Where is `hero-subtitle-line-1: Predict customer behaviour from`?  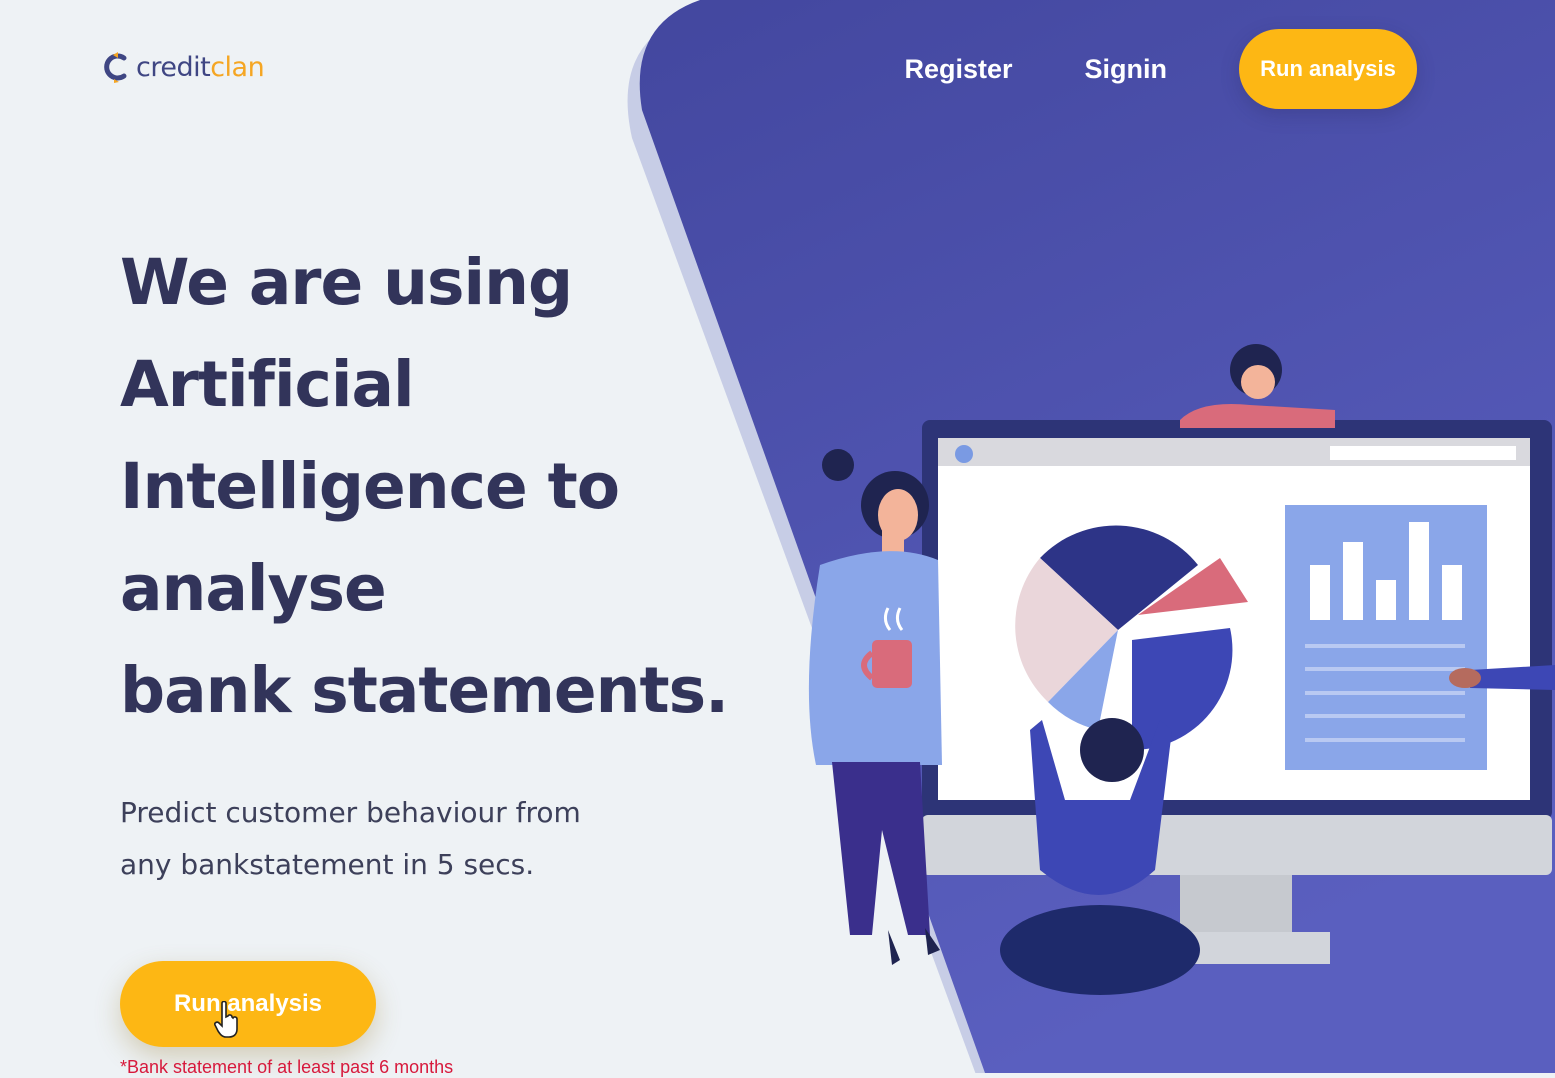 hero-subtitle-line-1: Predict customer behaviour from is located at coordinates (350, 812).